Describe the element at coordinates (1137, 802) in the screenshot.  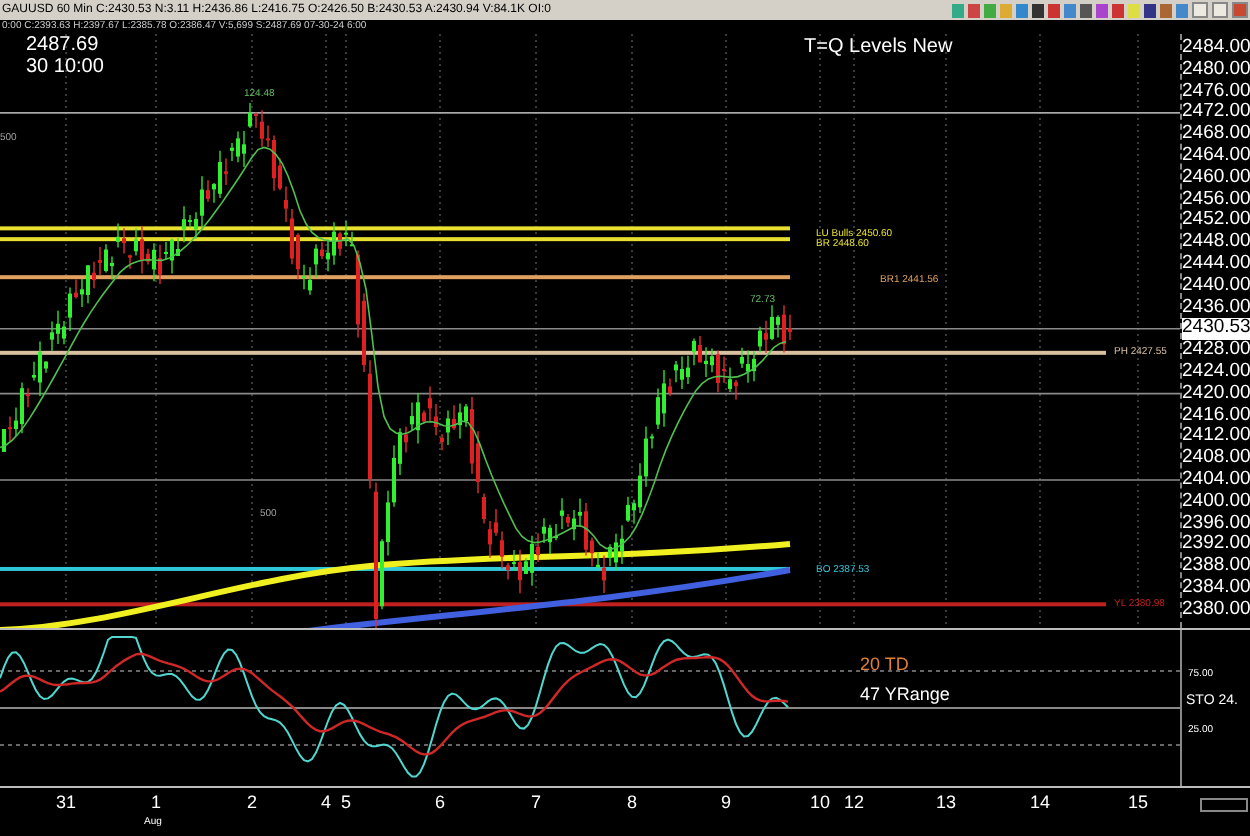
I see `date-label: 15` at that location.